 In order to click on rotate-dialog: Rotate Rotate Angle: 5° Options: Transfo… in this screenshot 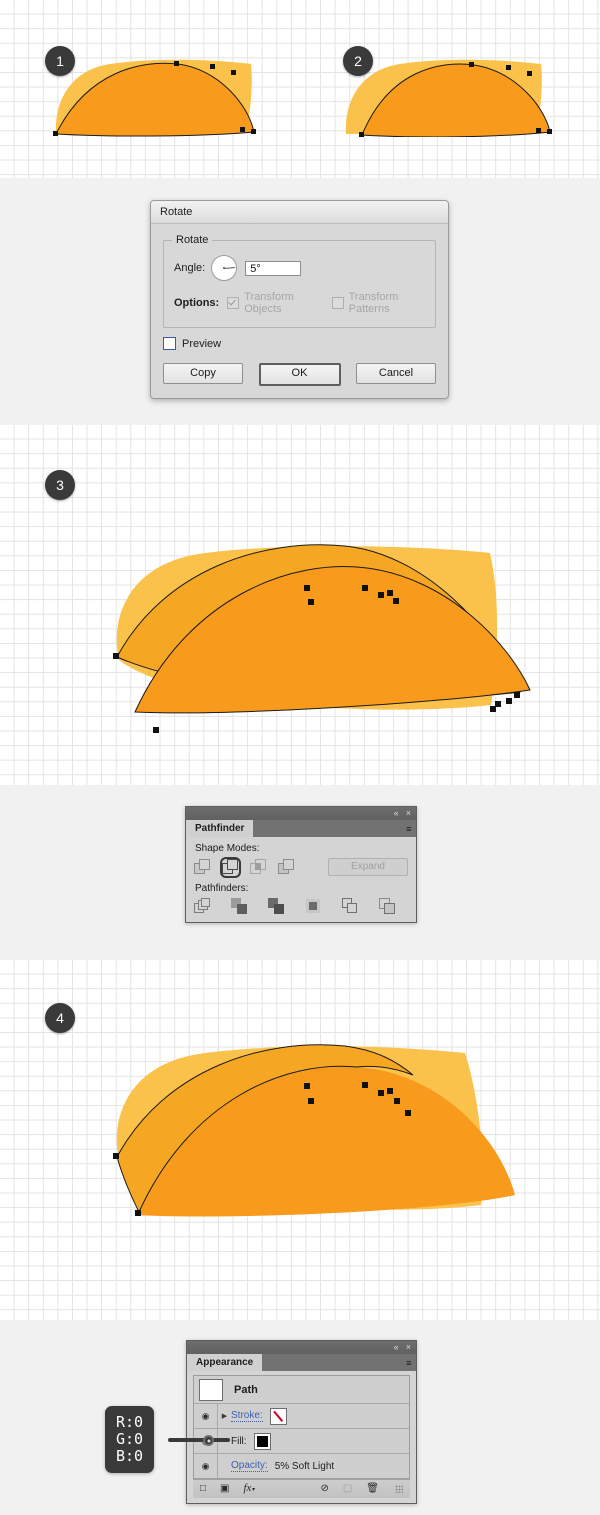, I will do `click(299, 299)`.